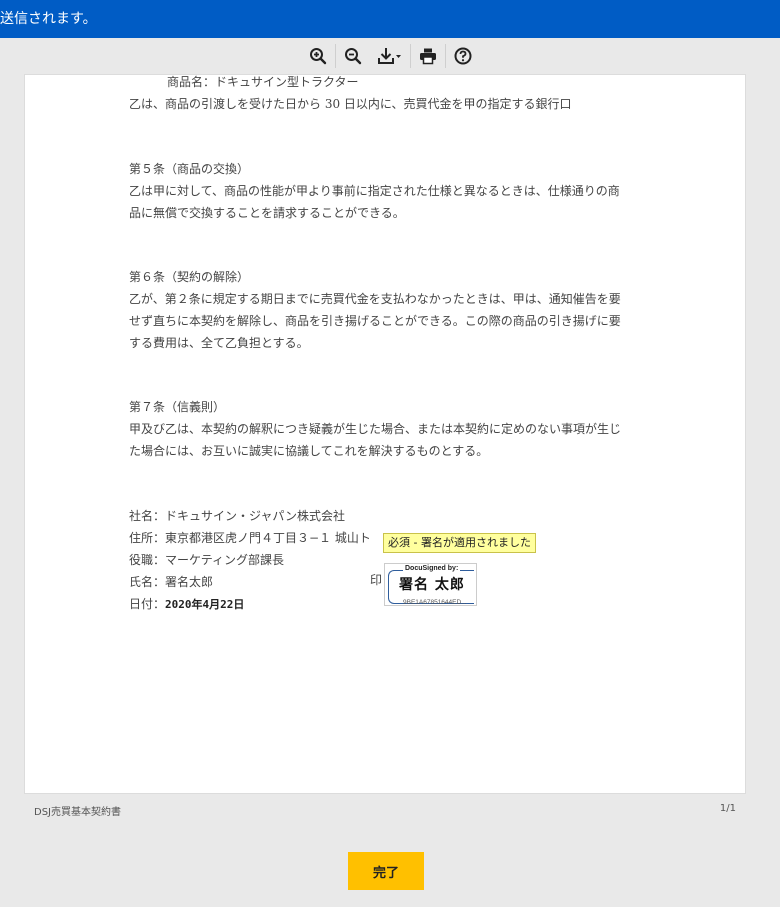 This screenshot has width=780, height=907. What do you see at coordinates (205, 604) in the screenshot?
I see `date-value: 2020年4月22日` at bounding box center [205, 604].